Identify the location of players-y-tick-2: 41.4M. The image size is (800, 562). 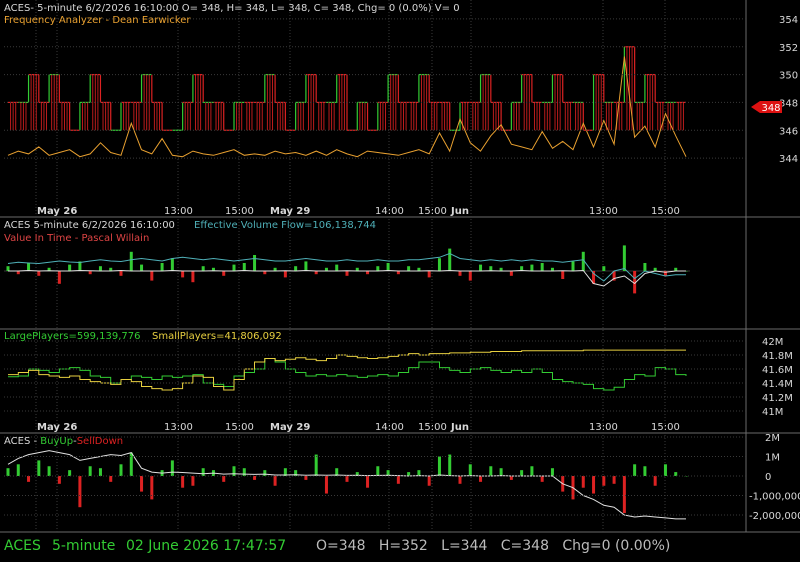
(777, 384).